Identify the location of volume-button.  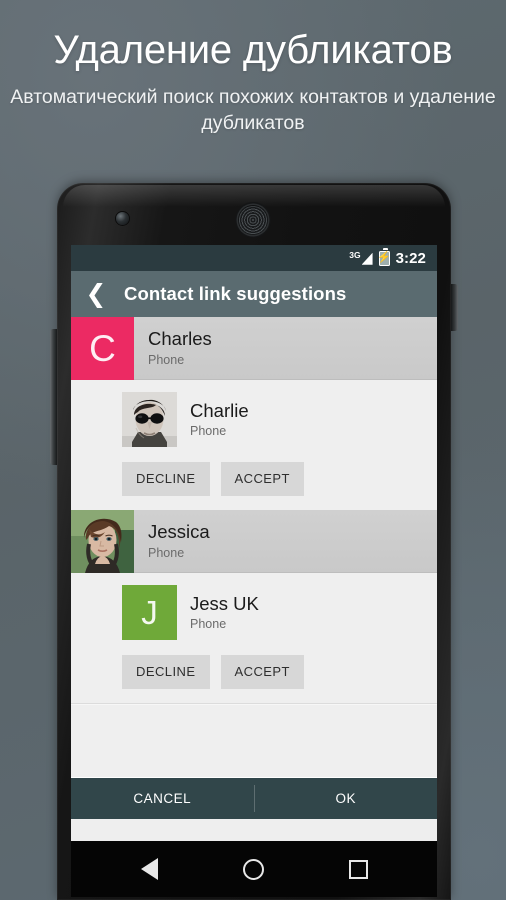
(53, 397).